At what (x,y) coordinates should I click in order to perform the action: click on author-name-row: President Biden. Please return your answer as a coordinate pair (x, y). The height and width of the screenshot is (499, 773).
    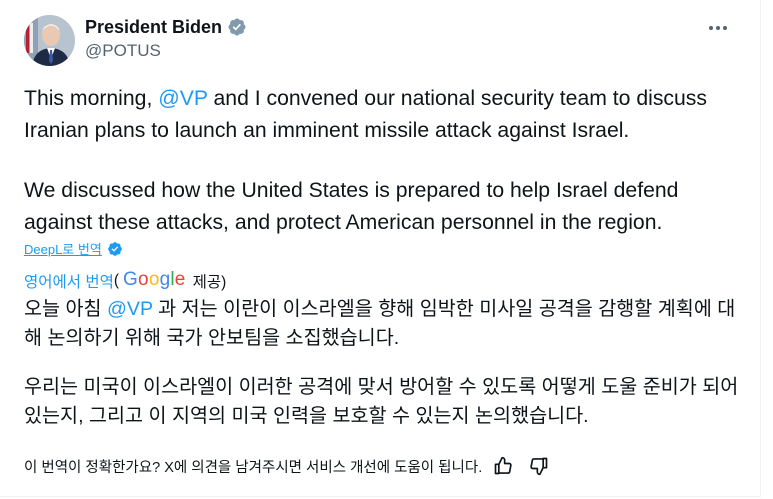
    Looking at the image, I should click on (166, 27).